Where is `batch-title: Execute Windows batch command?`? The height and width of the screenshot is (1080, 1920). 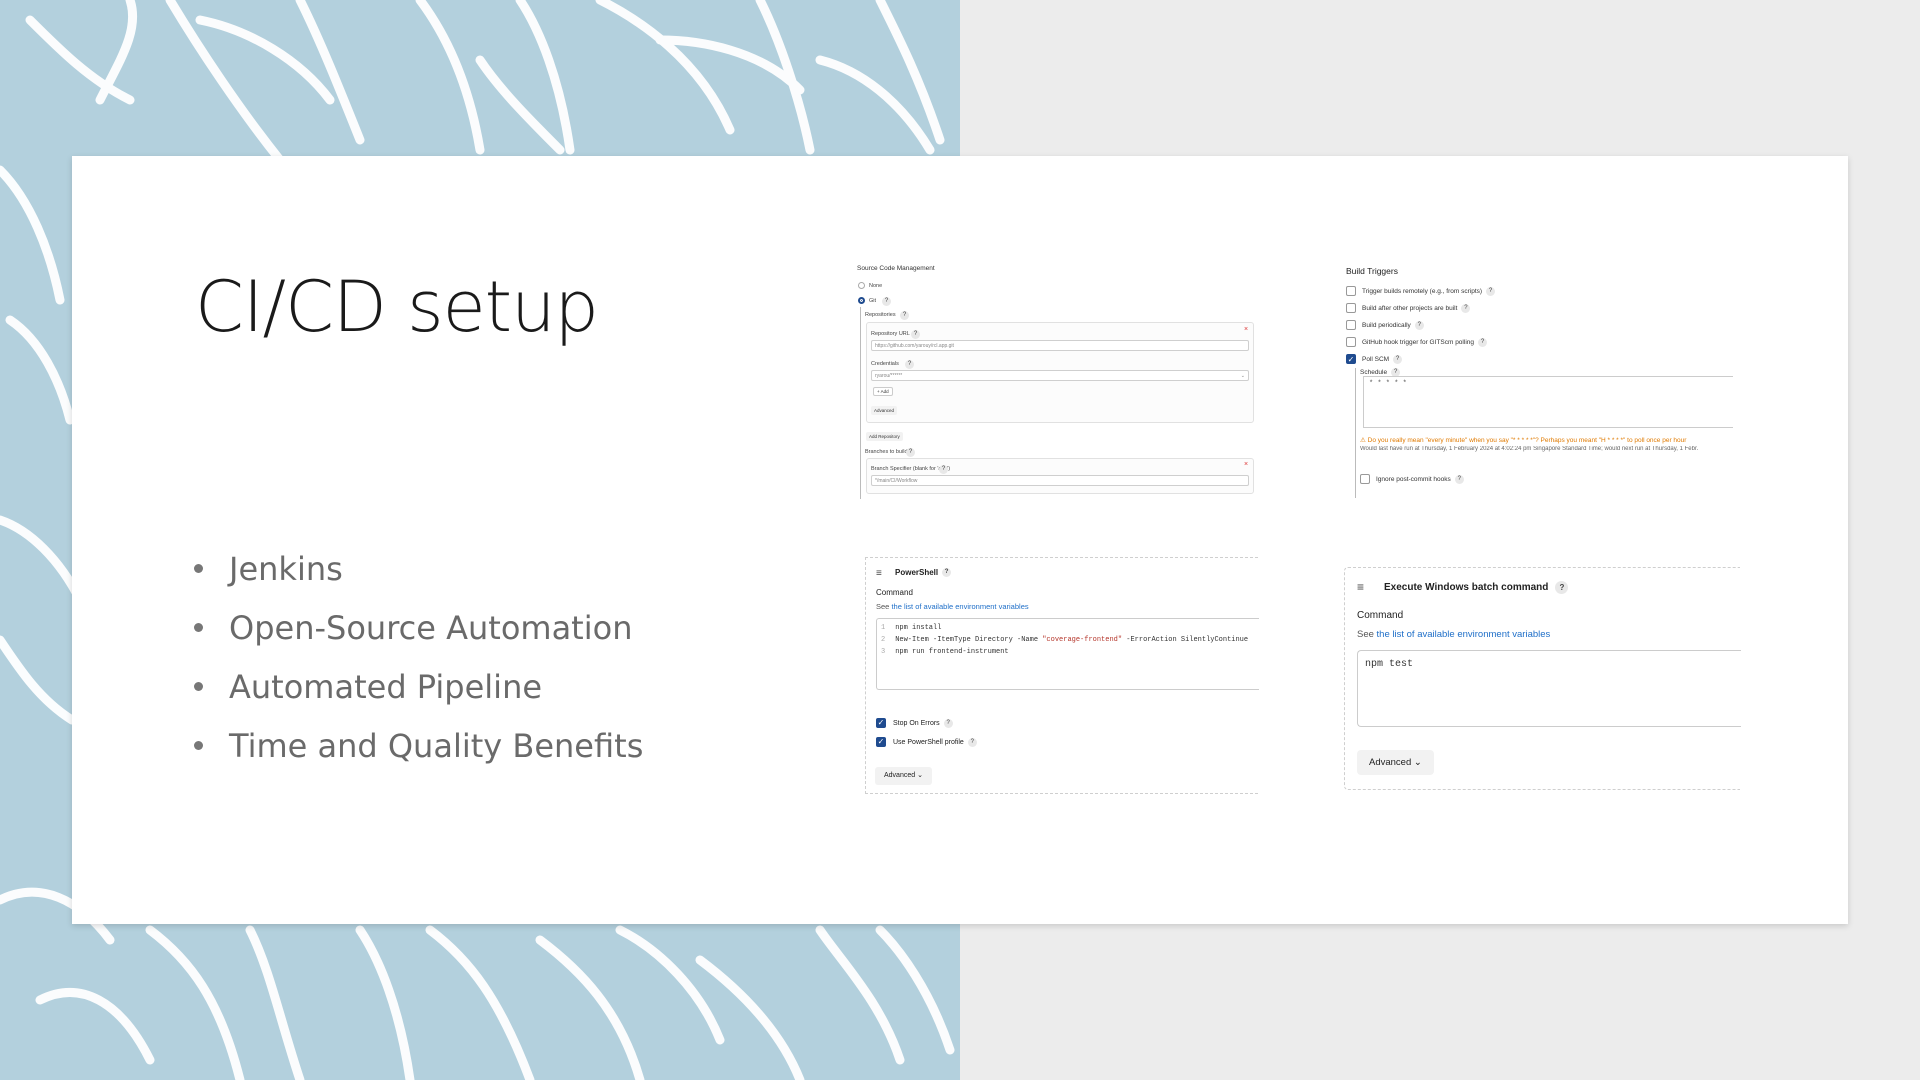
batch-title: Execute Windows batch command? is located at coordinates (1476, 587).